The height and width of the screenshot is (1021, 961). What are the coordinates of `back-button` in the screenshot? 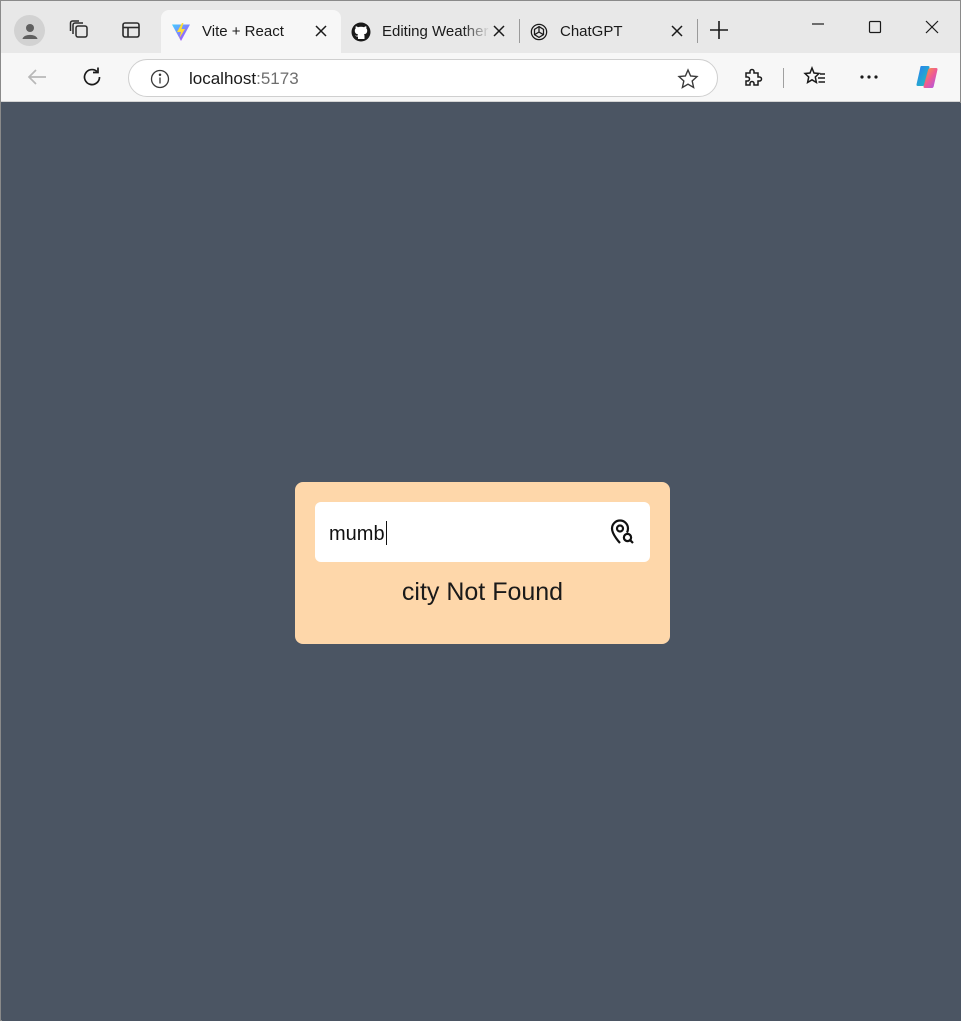 It's located at (37, 77).